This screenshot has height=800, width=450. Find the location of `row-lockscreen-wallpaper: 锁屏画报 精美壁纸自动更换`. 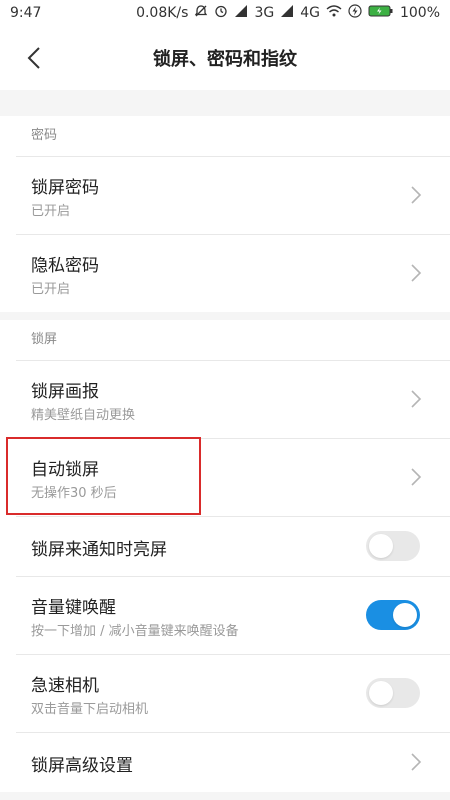

row-lockscreen-wallpaper: 锁屏画报 精美壁纸自动更换 is located at coordinates (225, 399).